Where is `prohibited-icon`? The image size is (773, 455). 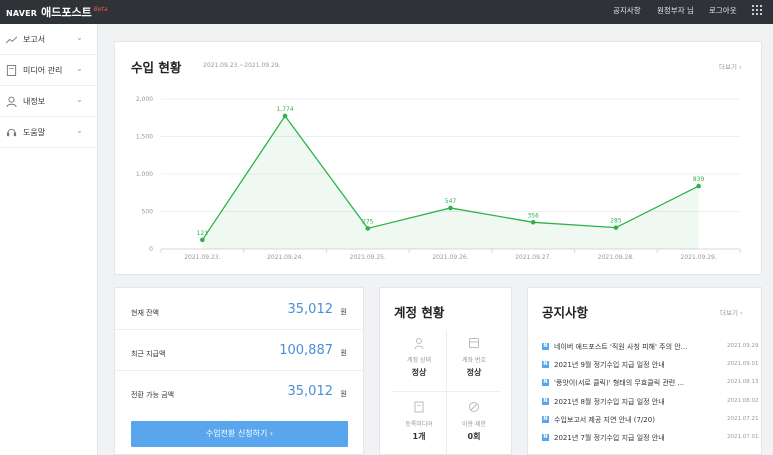 prohibited-icon is located at coordinates (474, 407).